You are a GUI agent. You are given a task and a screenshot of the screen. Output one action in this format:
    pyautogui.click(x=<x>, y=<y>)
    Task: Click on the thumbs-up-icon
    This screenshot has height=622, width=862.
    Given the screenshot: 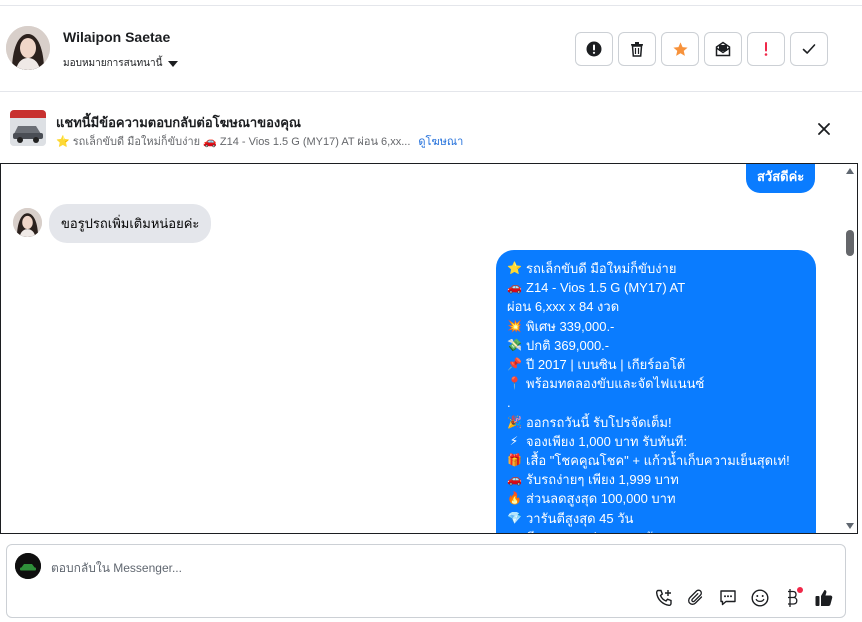 What is the action you would take?
    pyautogui.click(x=824, y=598)
    